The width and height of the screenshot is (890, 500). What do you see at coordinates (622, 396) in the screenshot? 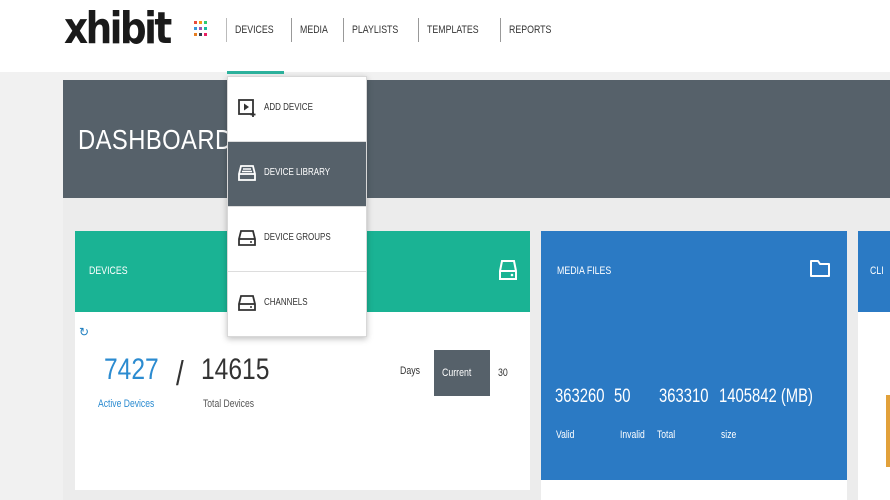
I see `media-invalid-count: 50` at bounding box center [622, 396].